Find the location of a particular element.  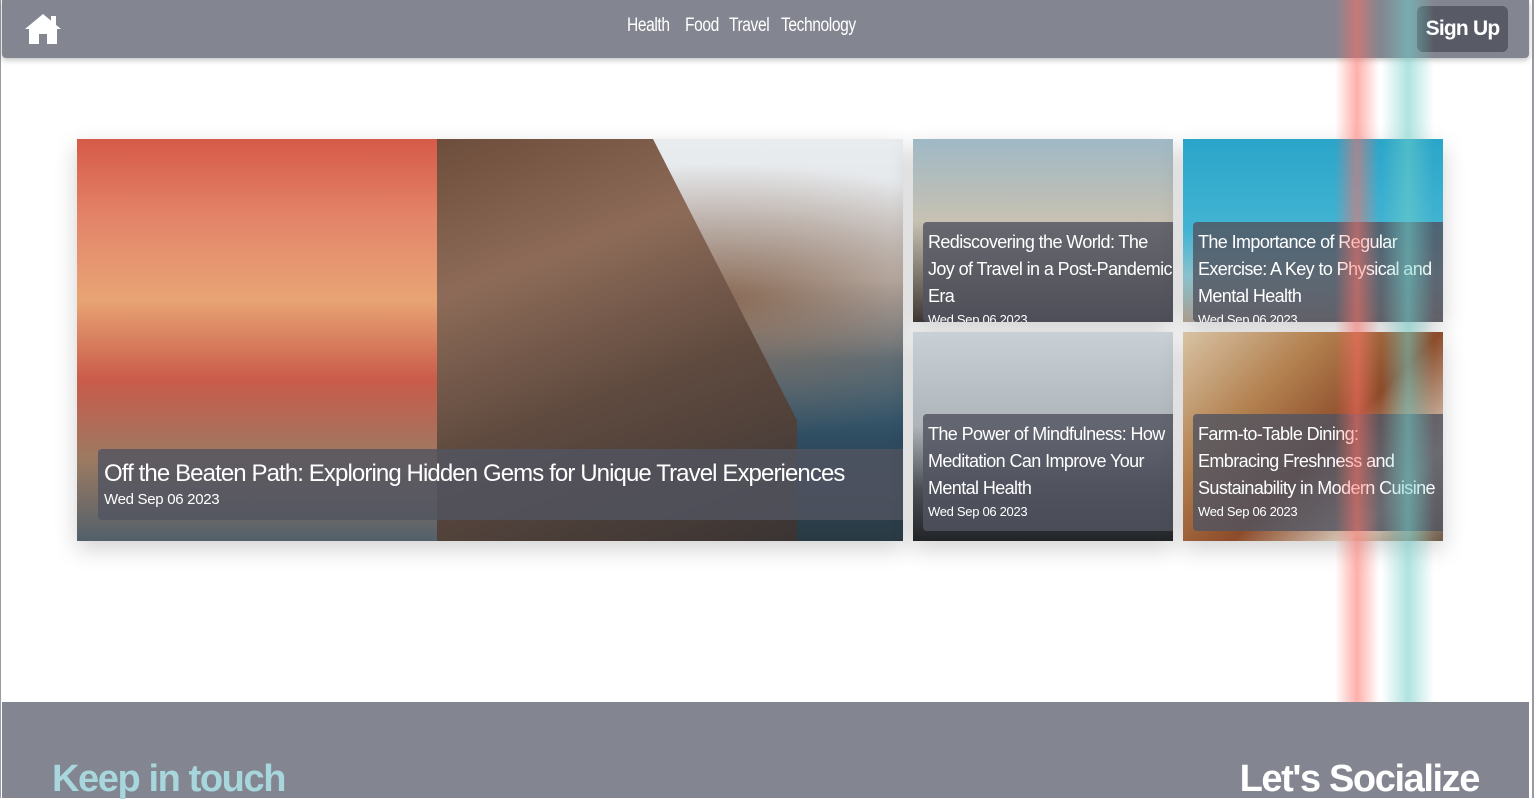

signup-button: Sign Up is located at coordinates (1462, 29).